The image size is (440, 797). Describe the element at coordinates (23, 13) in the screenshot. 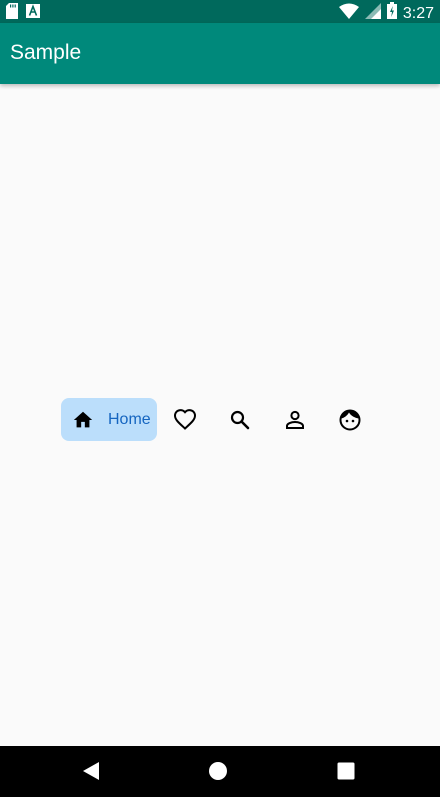

I see `status-left-icons` at that location.